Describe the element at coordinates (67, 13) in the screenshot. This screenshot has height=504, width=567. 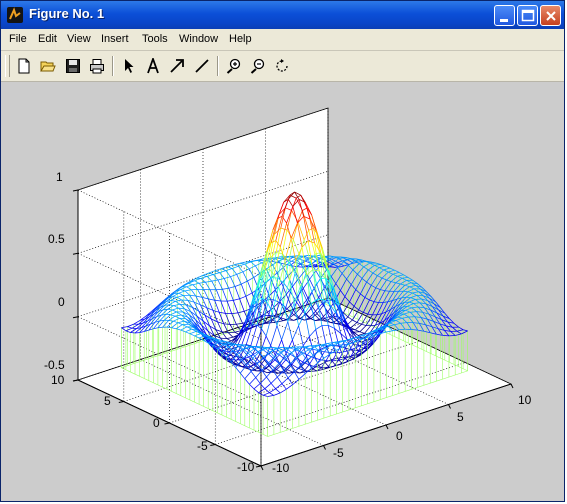
I see `window-title: Figure No. 1` at that location.